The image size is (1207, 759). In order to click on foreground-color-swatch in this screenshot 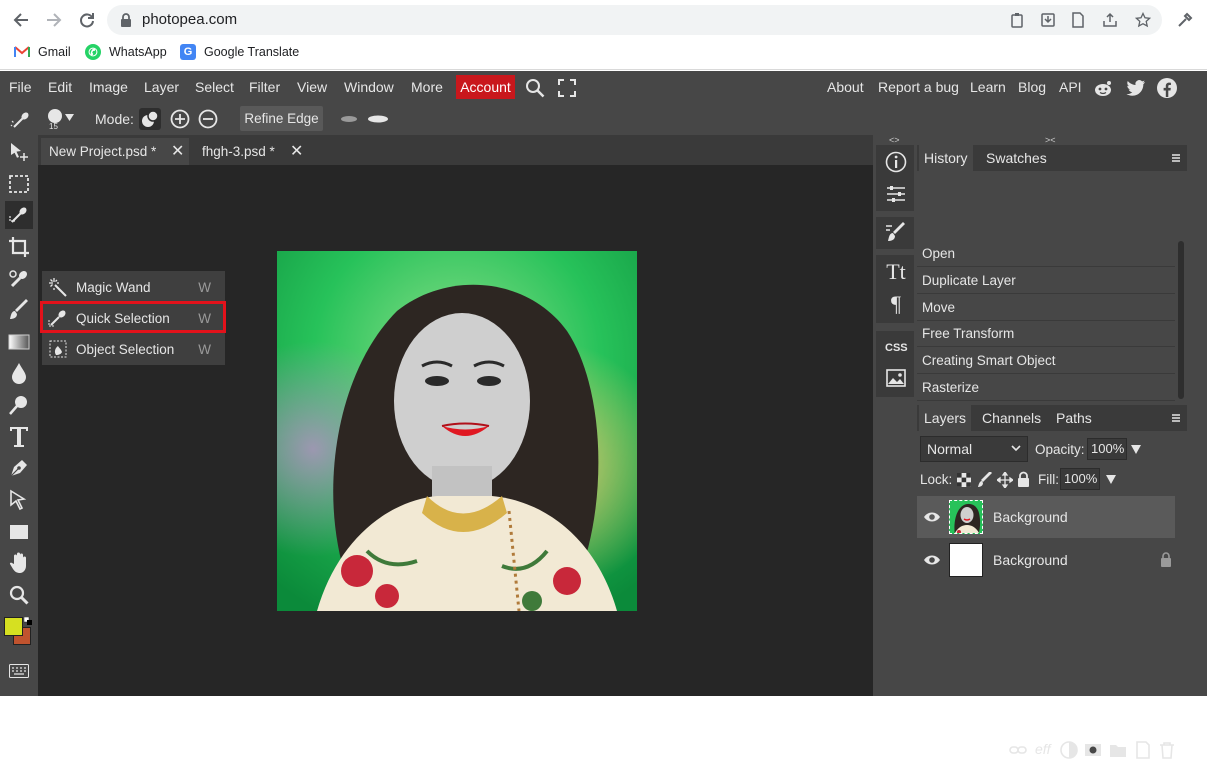, I will do `click(13, 626)`.